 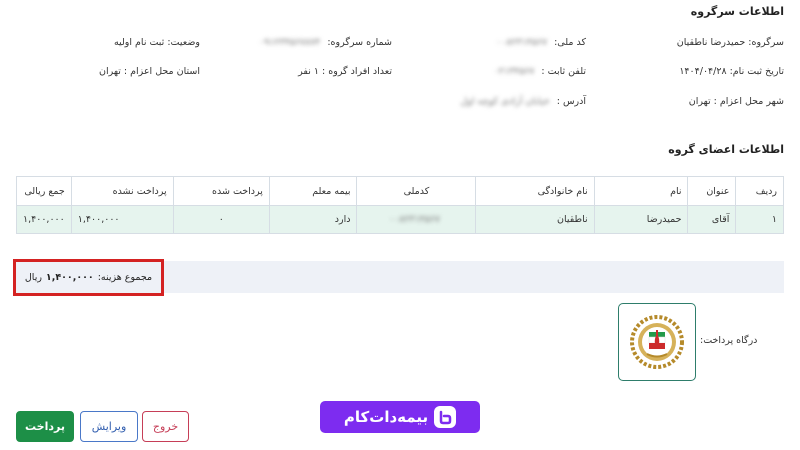 I want to click on reg-date-field: تاریخ ثبت نام: ۱۴۰۴/۰۴/۲۸, so click(x=731, y=71).